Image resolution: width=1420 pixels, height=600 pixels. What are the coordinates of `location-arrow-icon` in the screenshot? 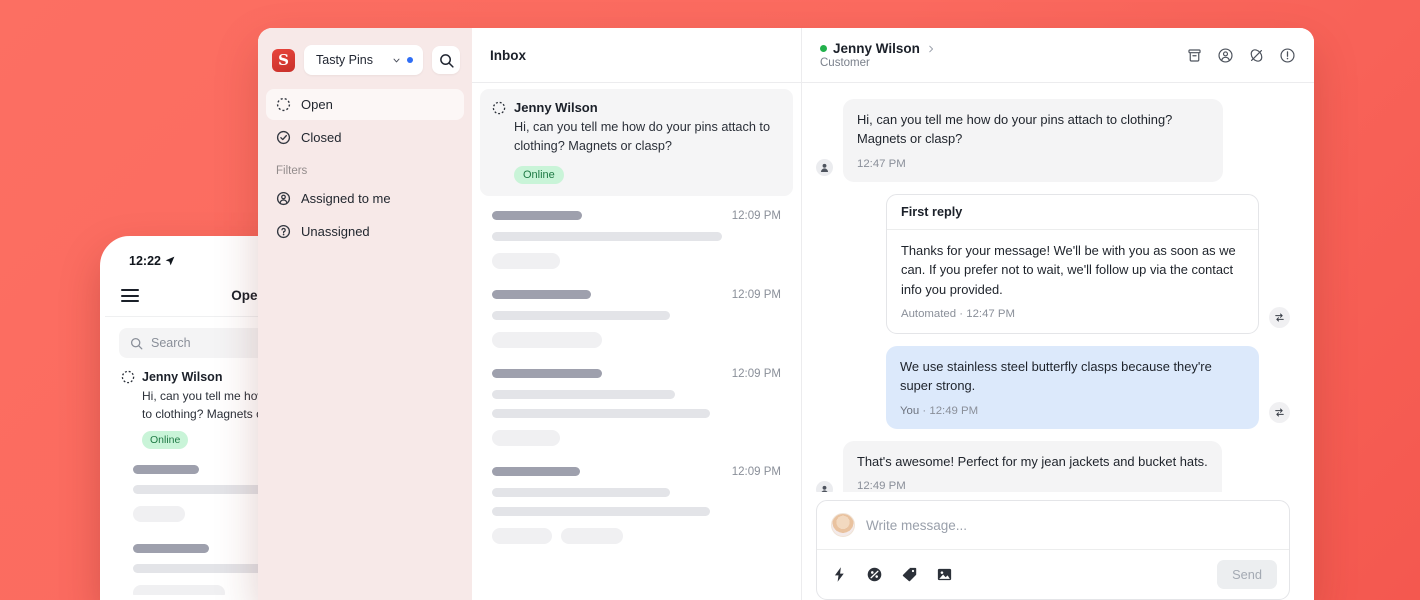 It's located at (170, 261).